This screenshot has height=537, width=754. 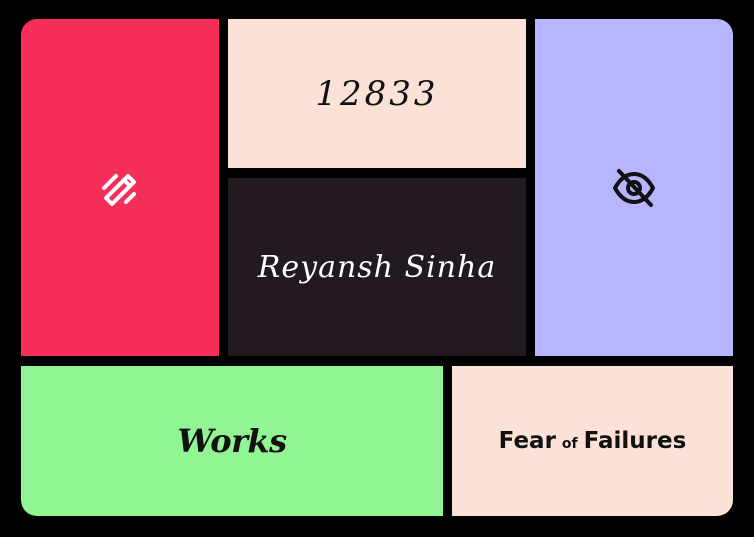 What do you see at coordinates (527, 441) in the screenshot?
I see `fear-word: Fear` at bounding box center [527, 441].